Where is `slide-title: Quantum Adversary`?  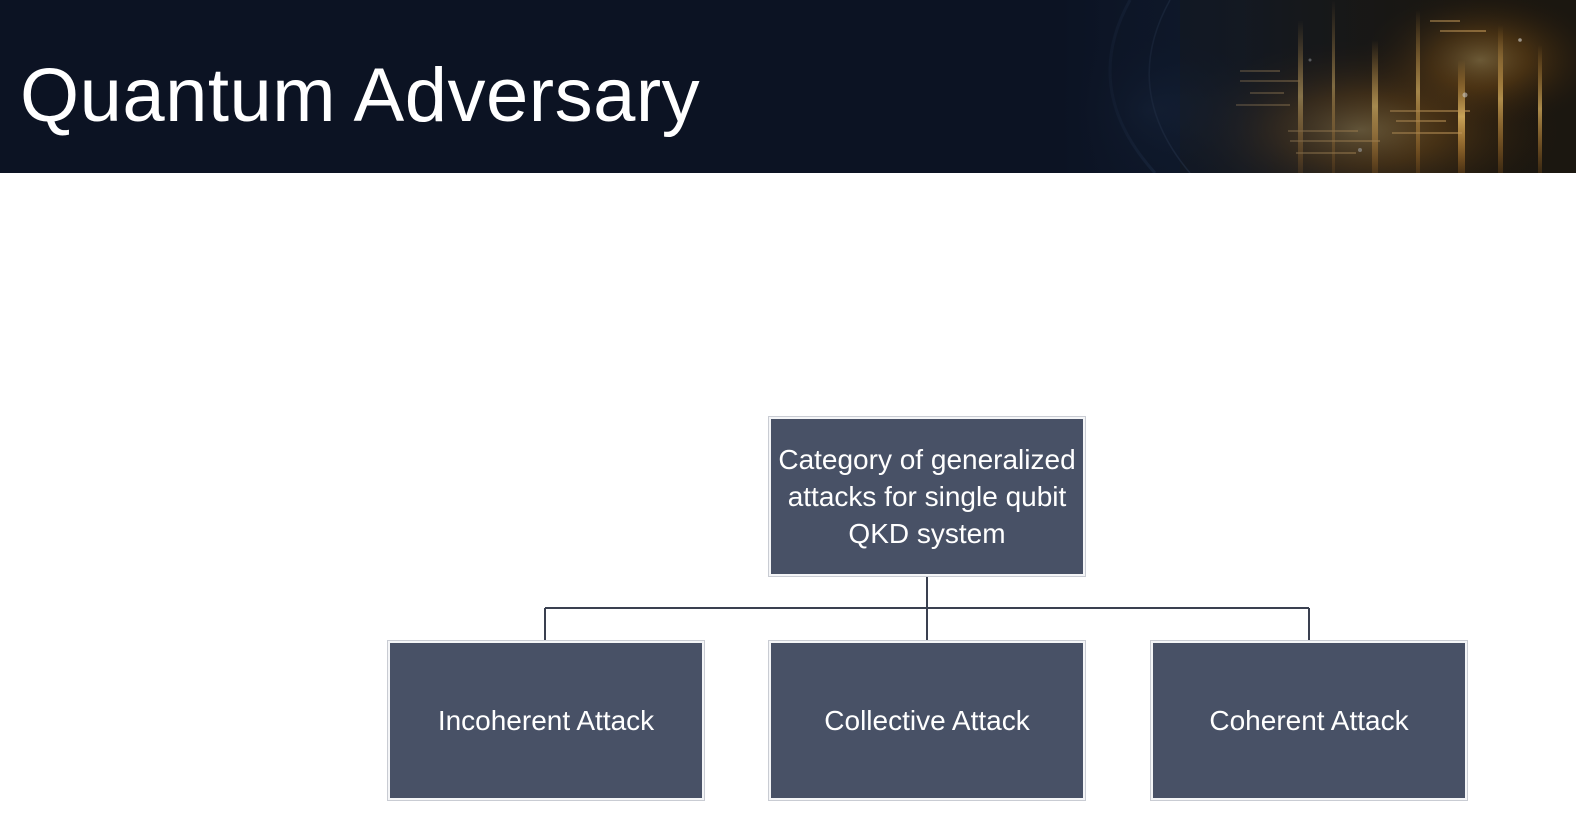
slide-title: Quantum Adversary is located at coordinates (360, 95).